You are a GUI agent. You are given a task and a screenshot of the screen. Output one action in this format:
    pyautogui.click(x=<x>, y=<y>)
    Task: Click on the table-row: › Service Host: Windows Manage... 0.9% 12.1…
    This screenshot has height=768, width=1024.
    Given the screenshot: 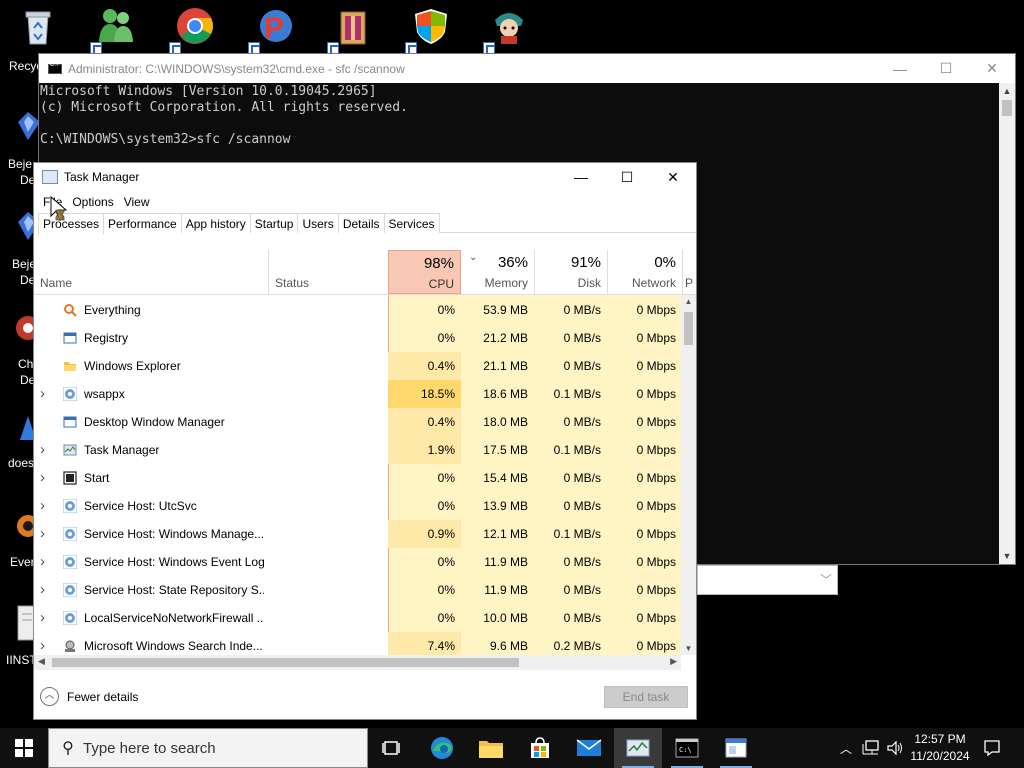 What is the action you would take?
    pyautogui.click(x=358, y=534)
    